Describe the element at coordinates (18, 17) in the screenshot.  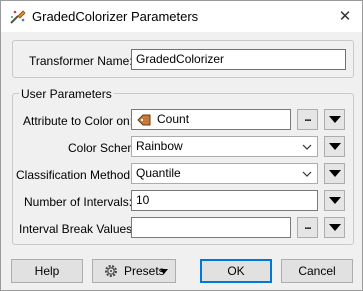
I see `fme-transformer-icon` at that location.